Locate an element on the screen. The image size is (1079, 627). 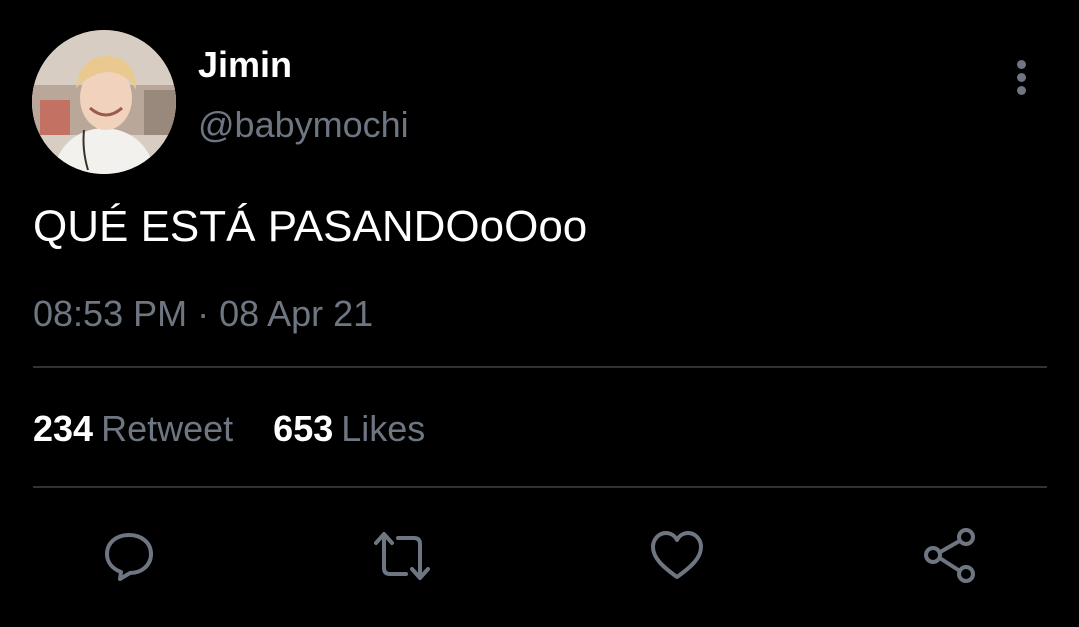
avatar is located at coordinates (104, 102).